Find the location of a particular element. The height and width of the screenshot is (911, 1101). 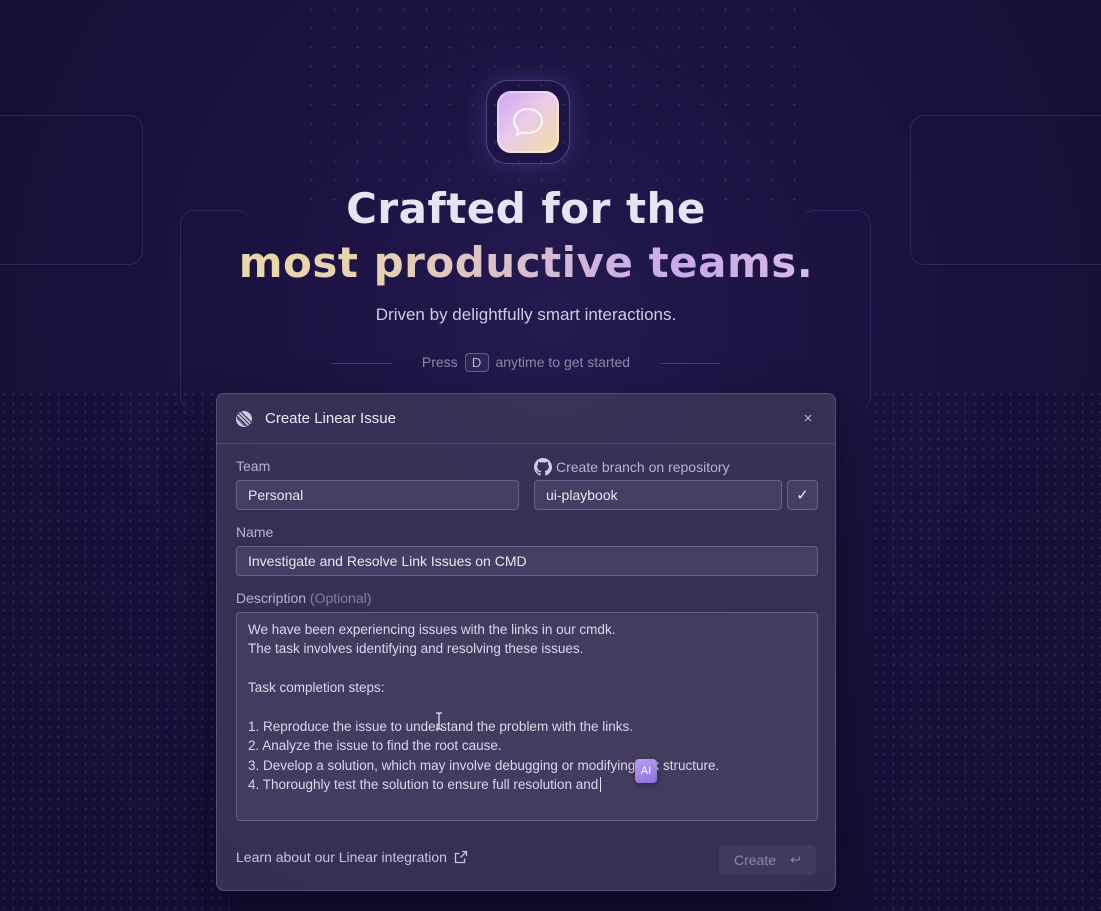

team-select: Personal is located at coordinates (377, 495).